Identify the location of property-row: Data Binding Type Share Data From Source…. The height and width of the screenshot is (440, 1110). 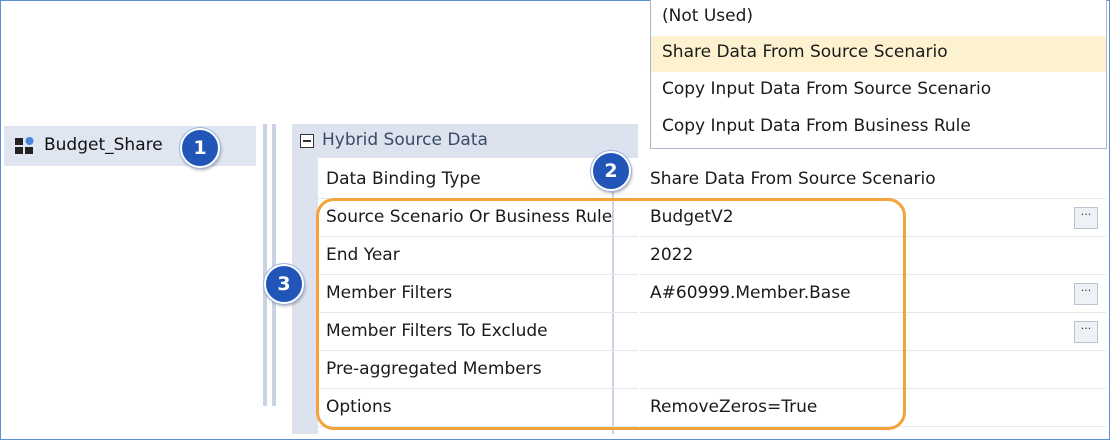
(712, 180).